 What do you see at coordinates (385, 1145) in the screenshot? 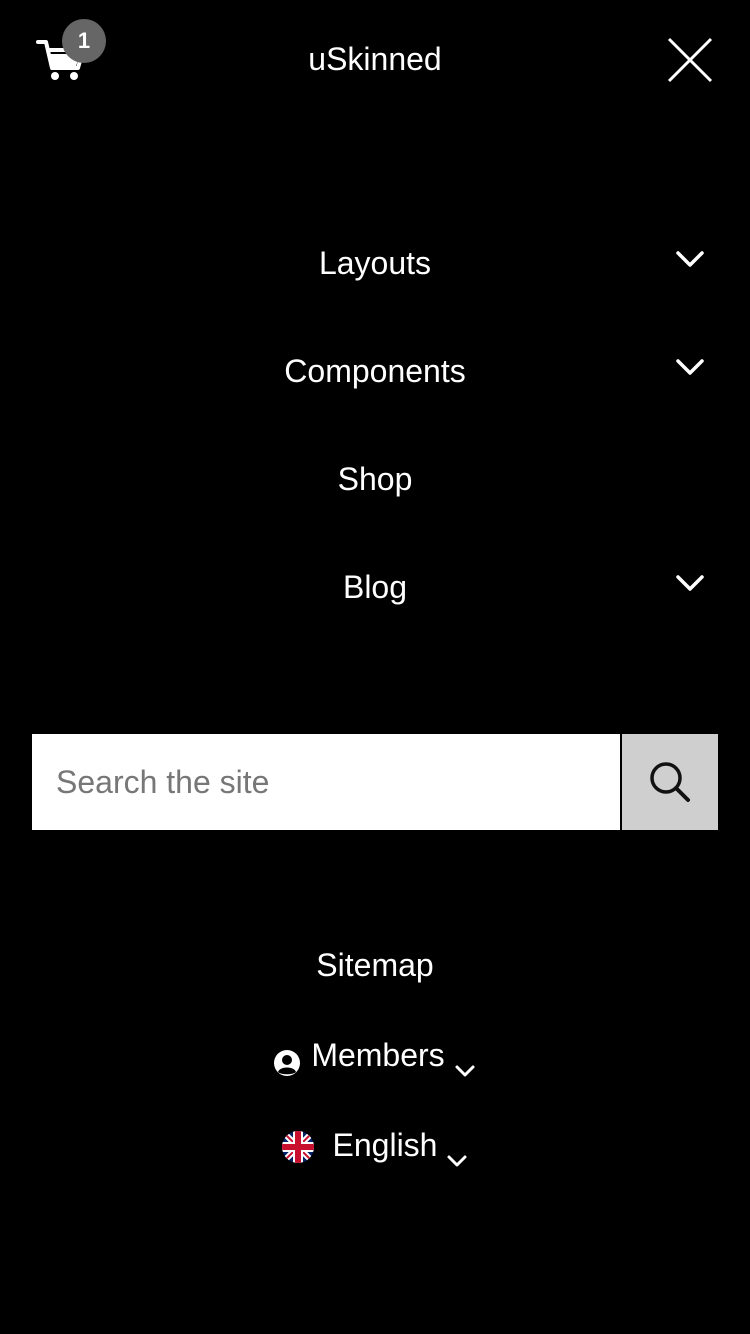
I see `language-label: English` at bounding box center [385, 1145].